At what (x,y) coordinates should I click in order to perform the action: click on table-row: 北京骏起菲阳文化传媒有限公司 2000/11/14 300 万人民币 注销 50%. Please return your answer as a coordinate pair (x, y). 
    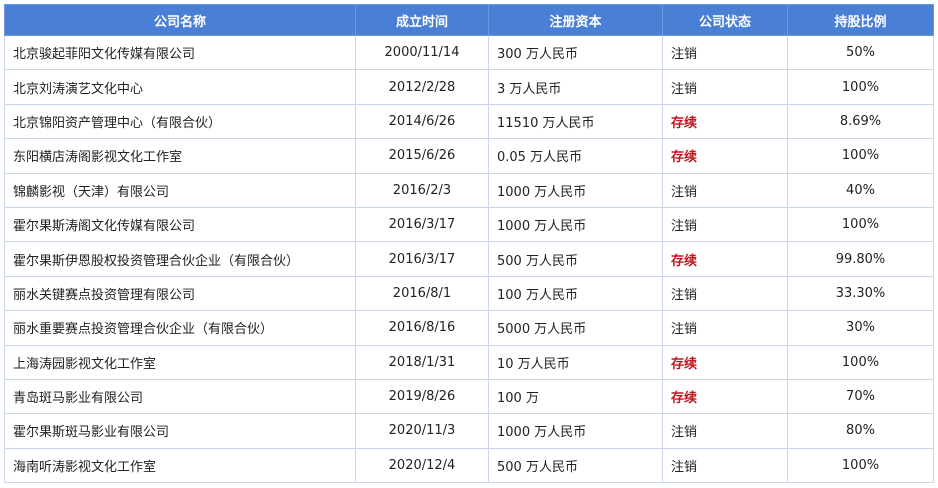
    Looking at the image, I should click on (469, 52).